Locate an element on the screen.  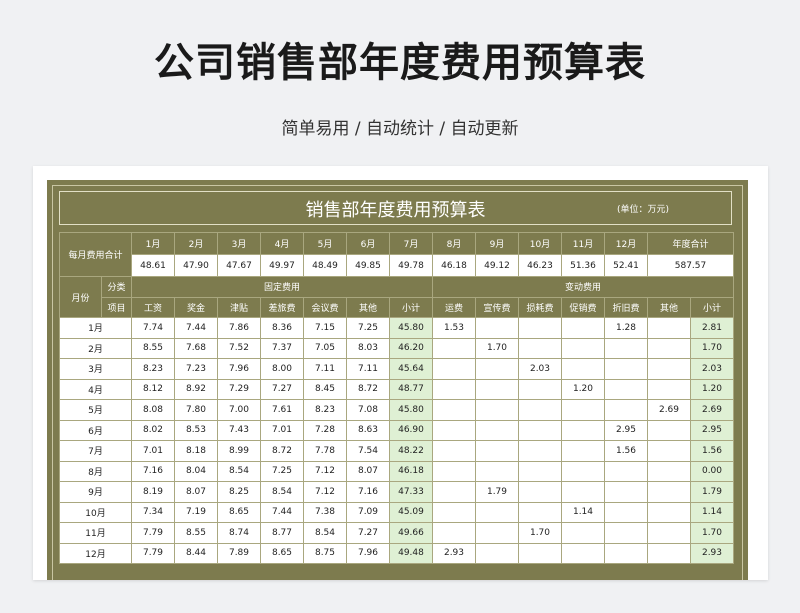
table-row: 7月 7.01 8.18 8.99 8.72 7.78 7.54 48.22 1.56 1.56 is located at coordinates (396, 451).